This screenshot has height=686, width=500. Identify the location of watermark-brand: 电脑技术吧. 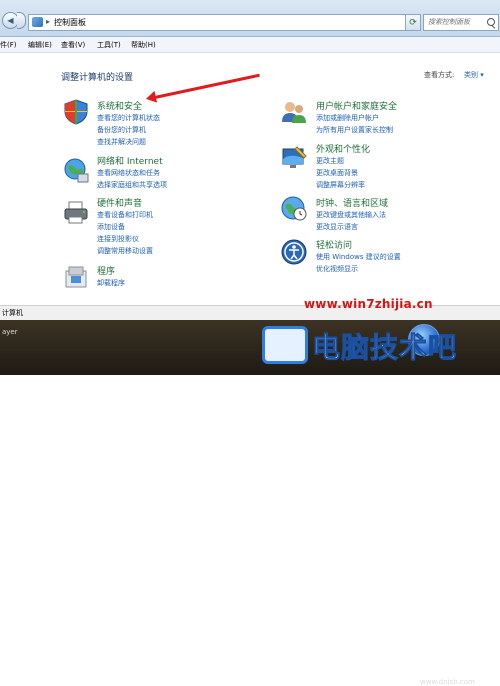
(384, 348).